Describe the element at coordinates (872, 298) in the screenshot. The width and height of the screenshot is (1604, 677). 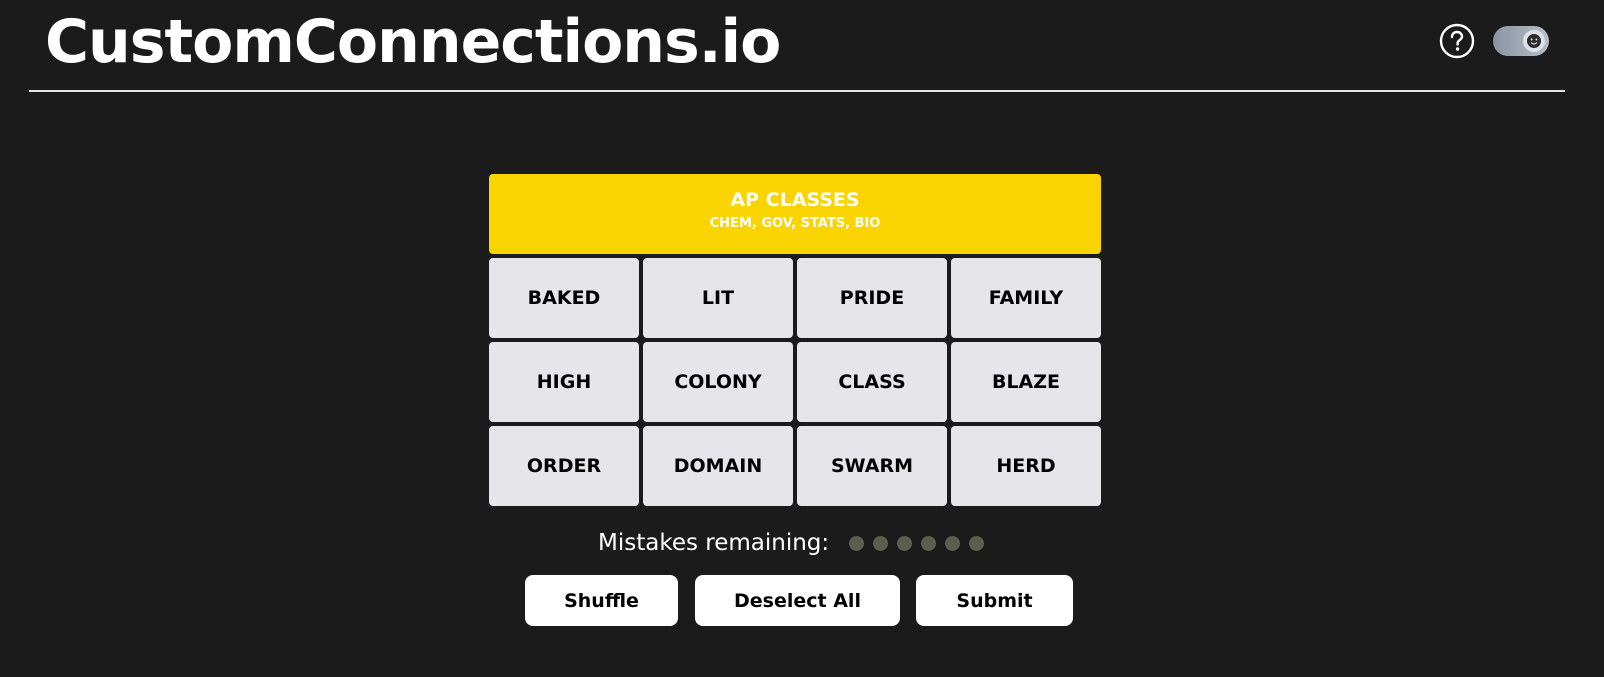
I see `word-tile: PRIDE` at that location.